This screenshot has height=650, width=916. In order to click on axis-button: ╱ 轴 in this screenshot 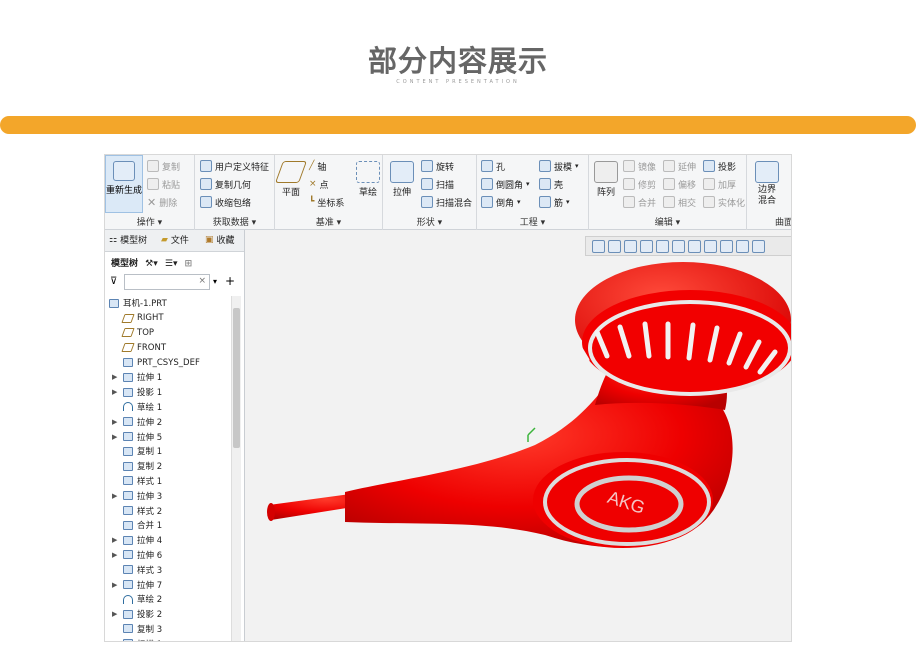, I will do `click(317, 166)`.